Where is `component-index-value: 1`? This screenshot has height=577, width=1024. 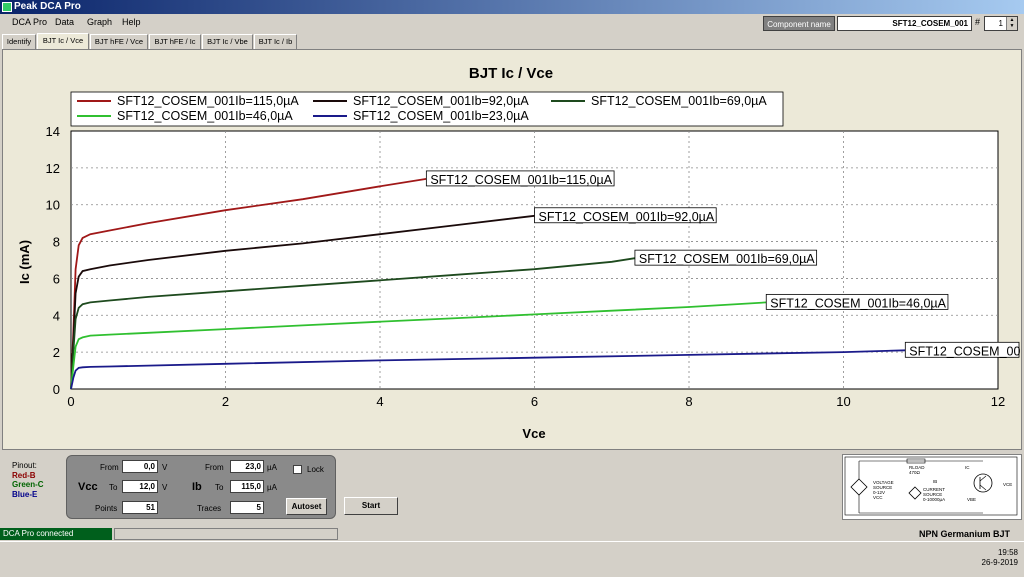
component-index-value: 1 is located at coordinates (1000, 23).